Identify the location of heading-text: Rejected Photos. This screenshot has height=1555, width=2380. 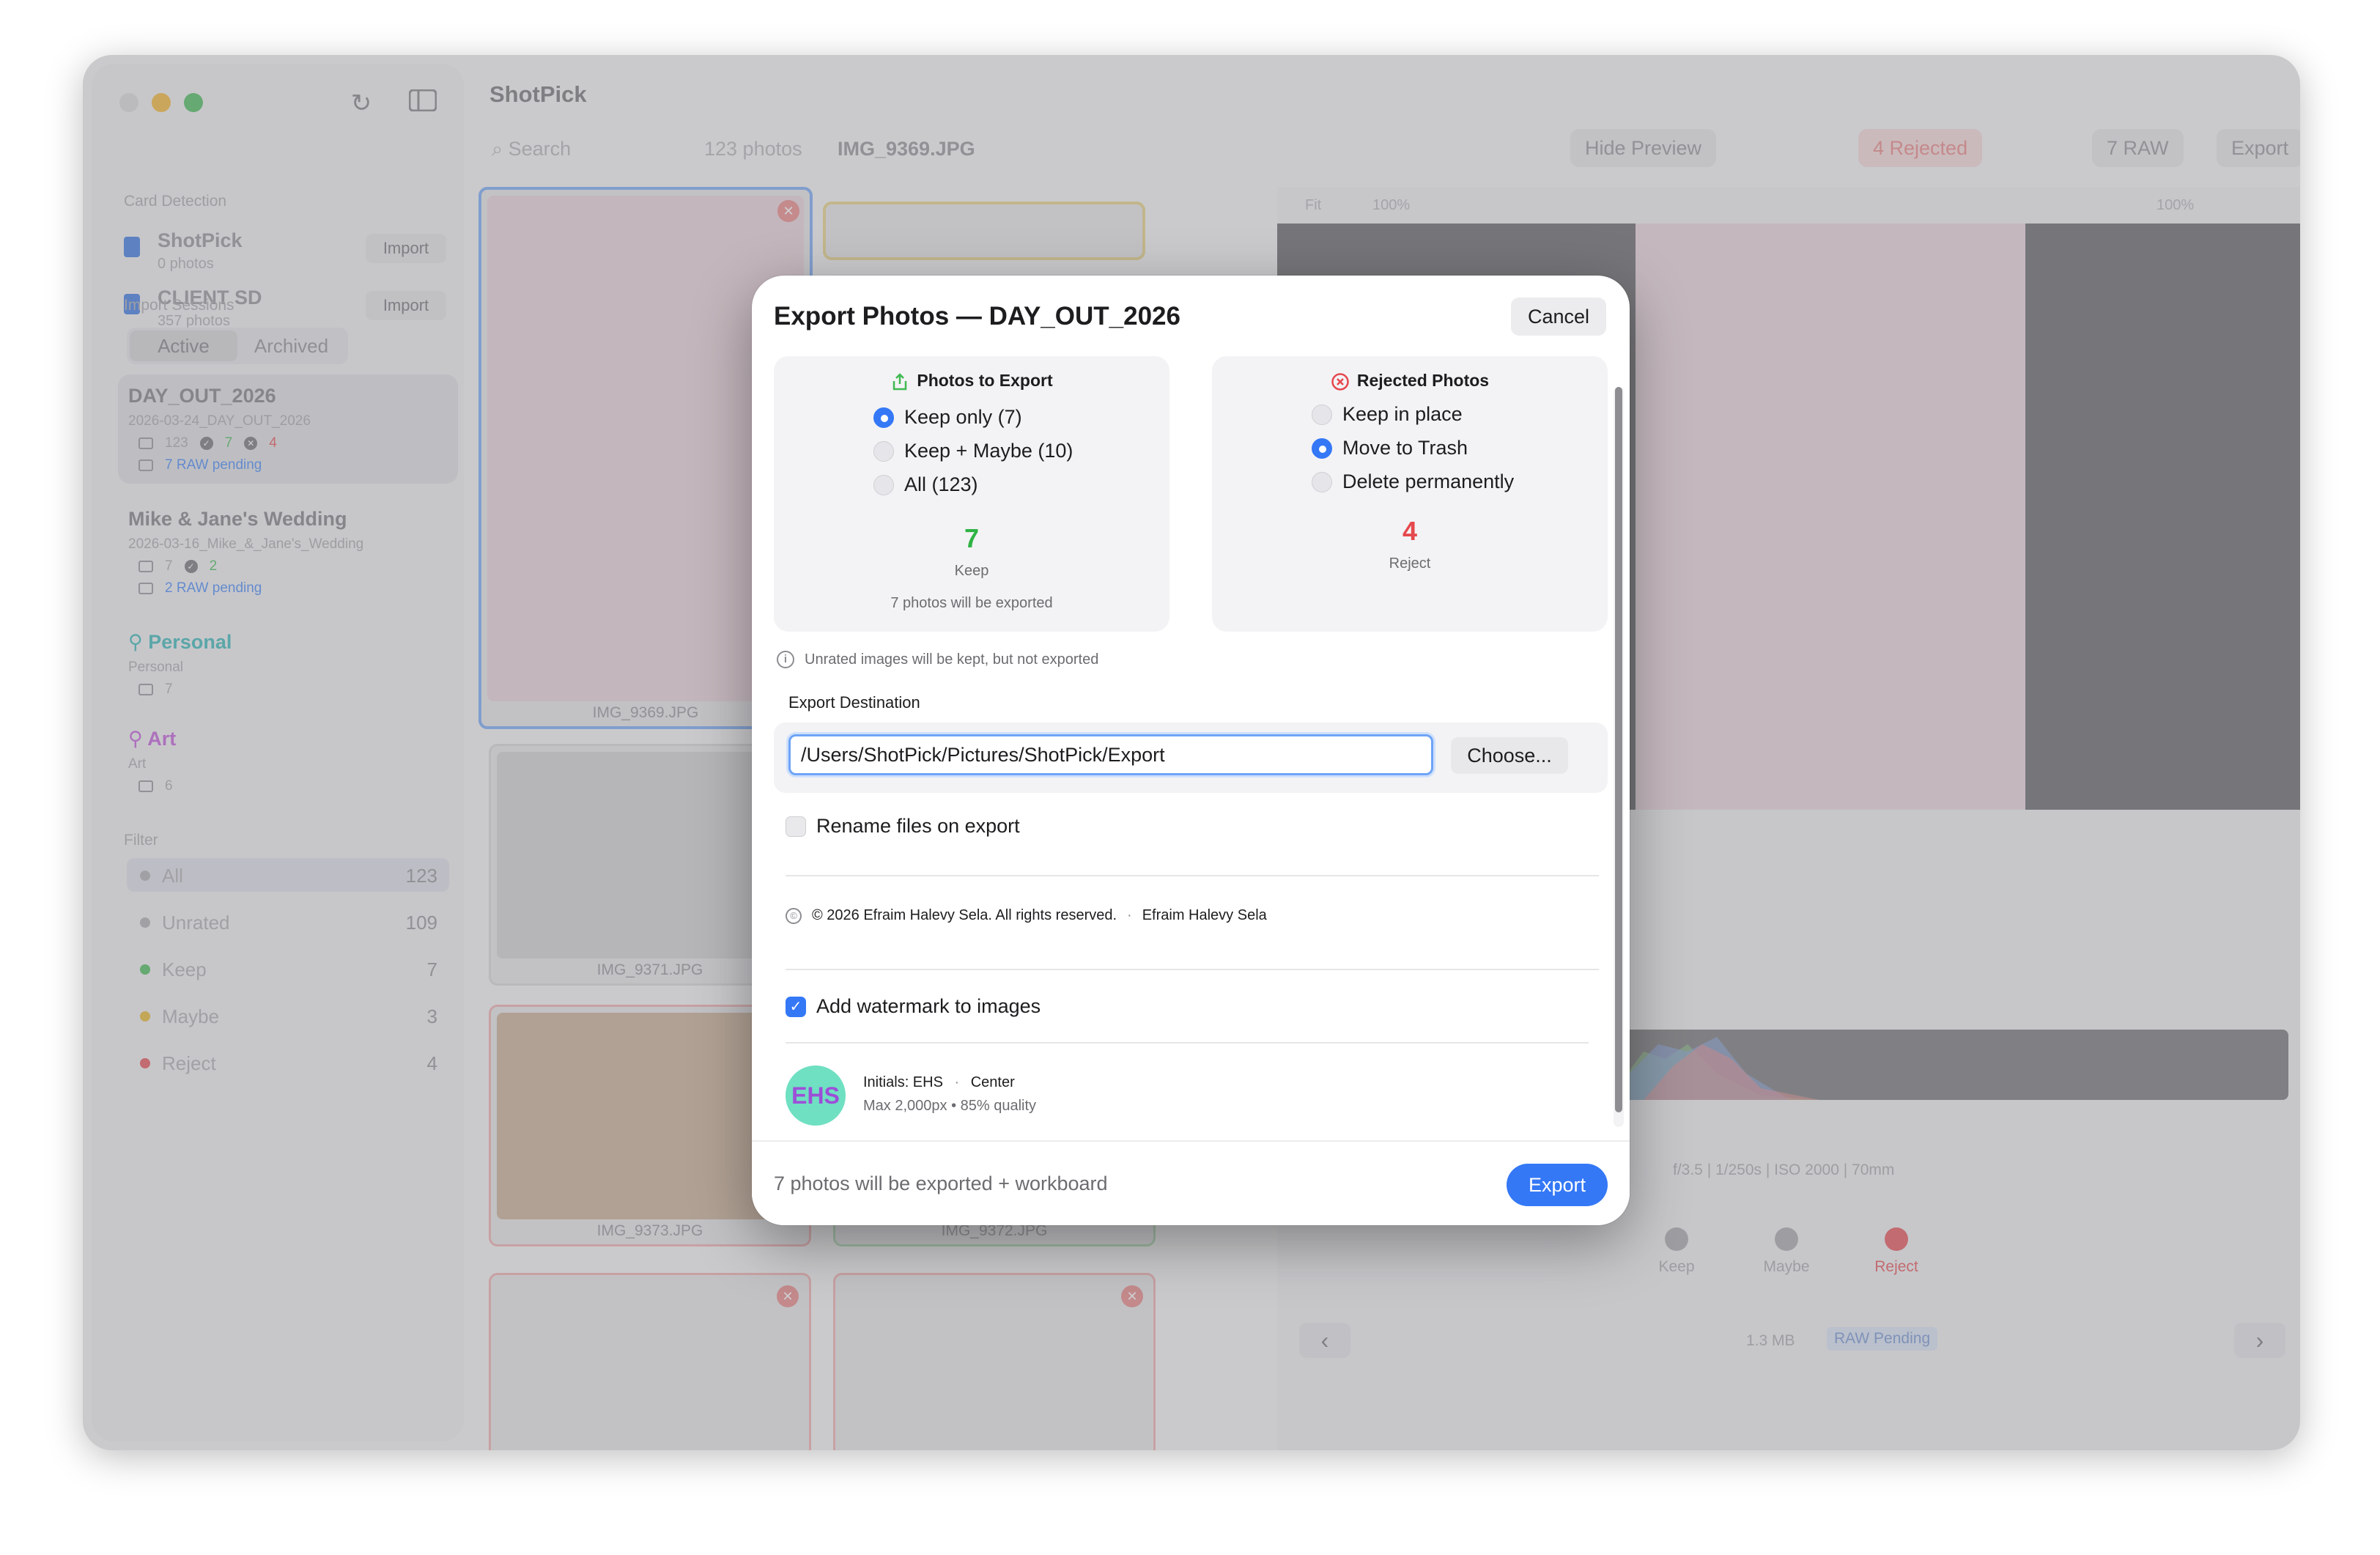
(1423, 380).